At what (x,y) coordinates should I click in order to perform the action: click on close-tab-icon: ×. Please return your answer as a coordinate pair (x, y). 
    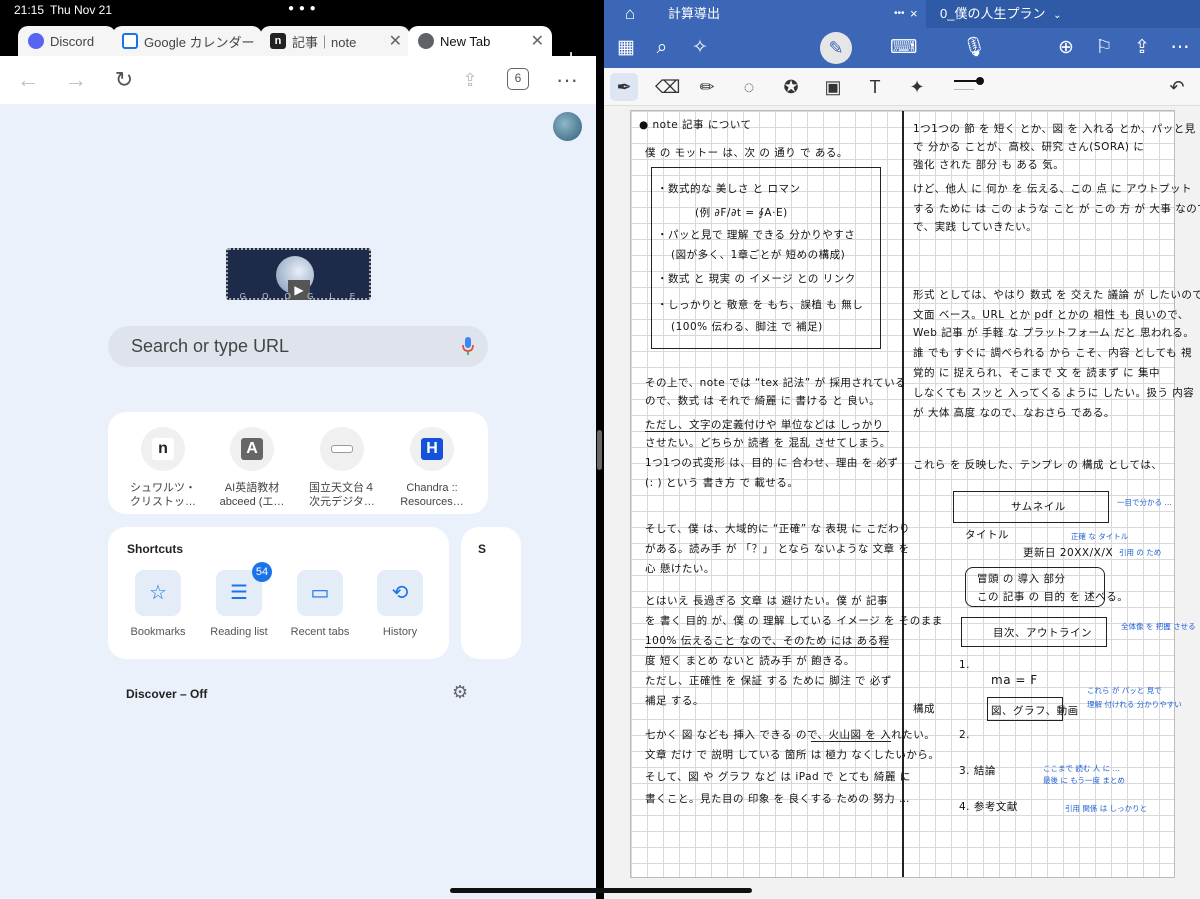
    Looking at the image, I should click on (914, 14).